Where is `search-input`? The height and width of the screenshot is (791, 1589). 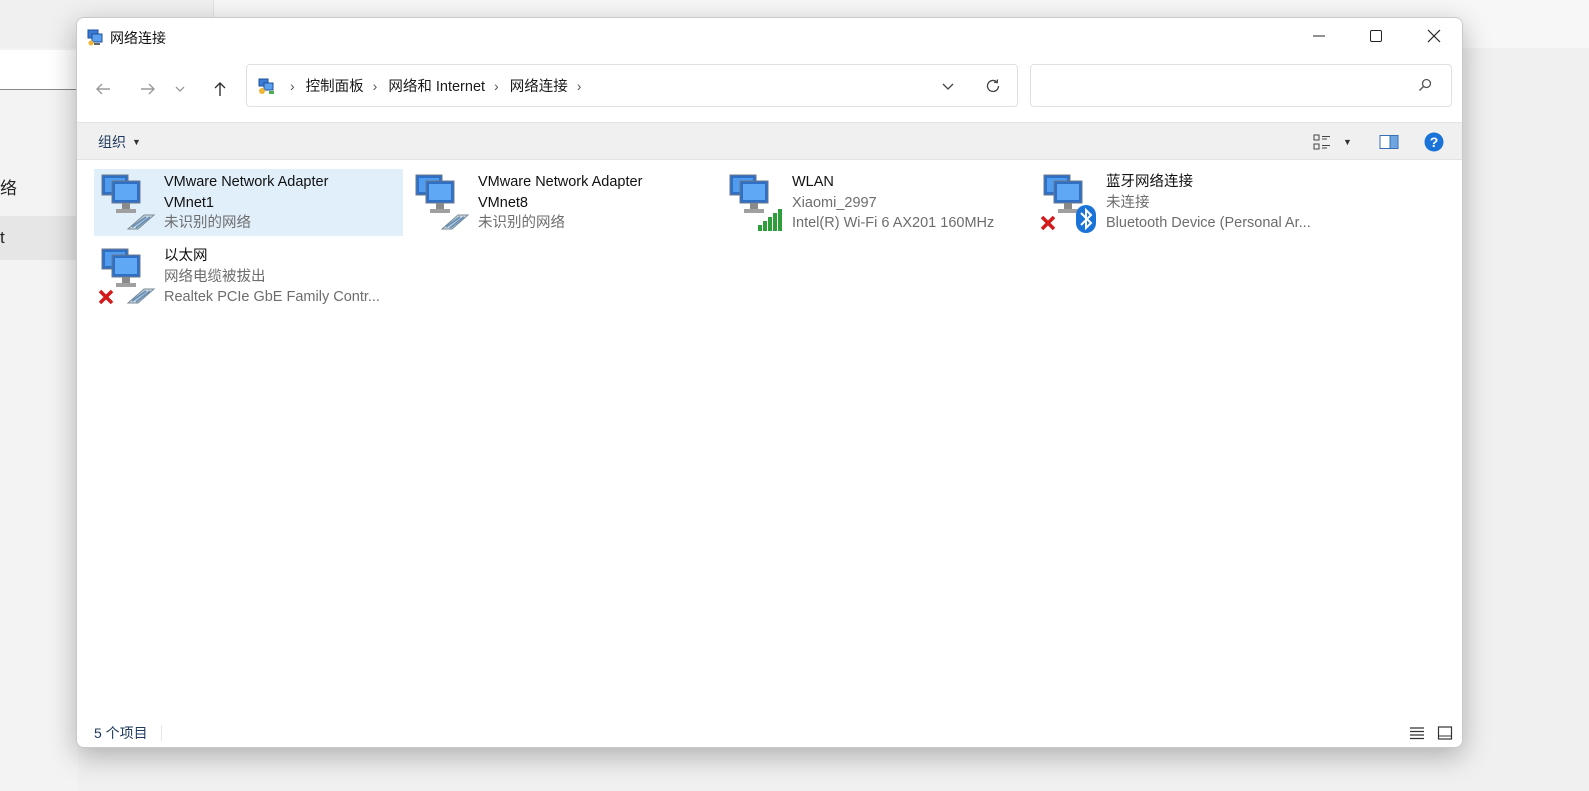
search-input is located at coordinates (1221, 86).